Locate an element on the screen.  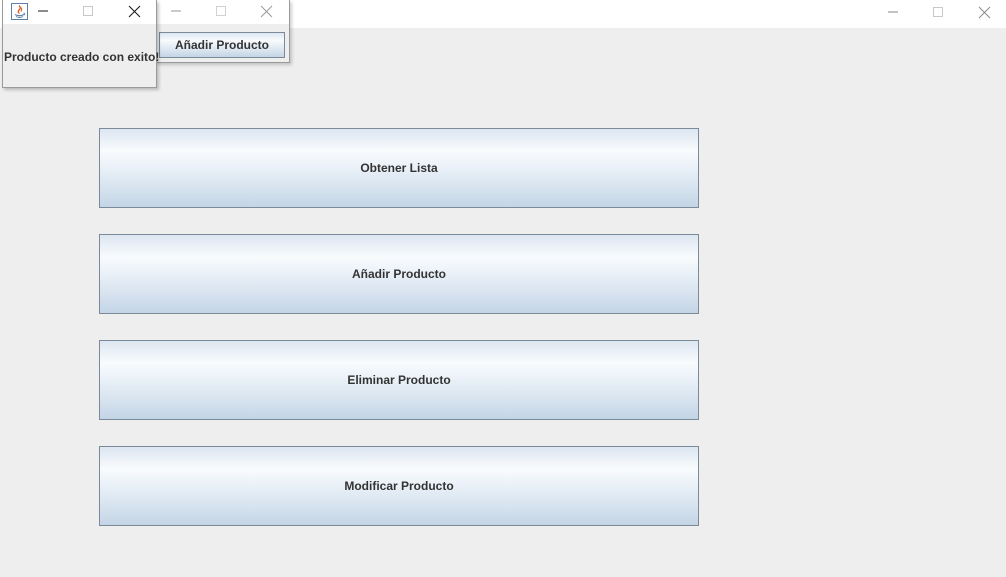
anadir-producto-button: Añadir Producto is located at coordinates (399, 274).